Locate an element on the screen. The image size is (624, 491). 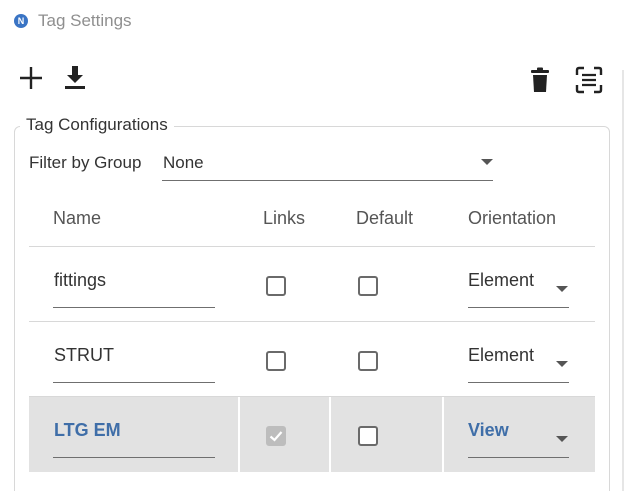
delete-button is located at coordinates (540, 80).